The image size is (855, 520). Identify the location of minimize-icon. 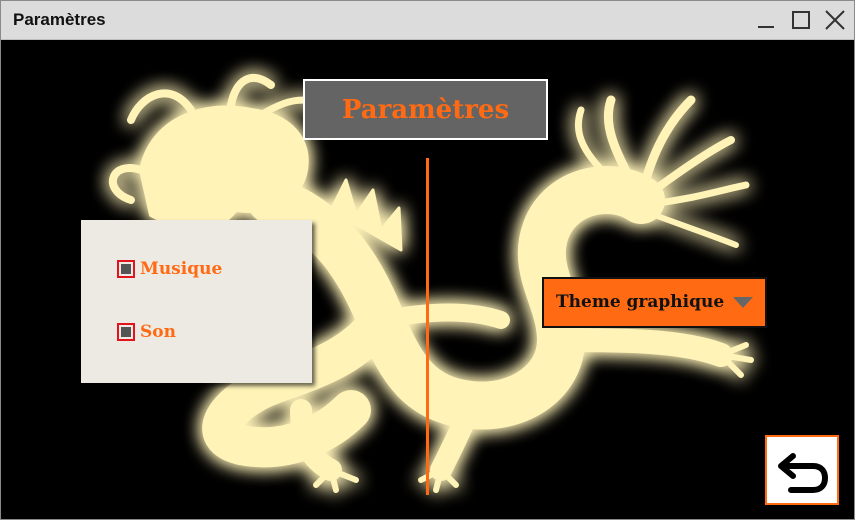
(766, 27).